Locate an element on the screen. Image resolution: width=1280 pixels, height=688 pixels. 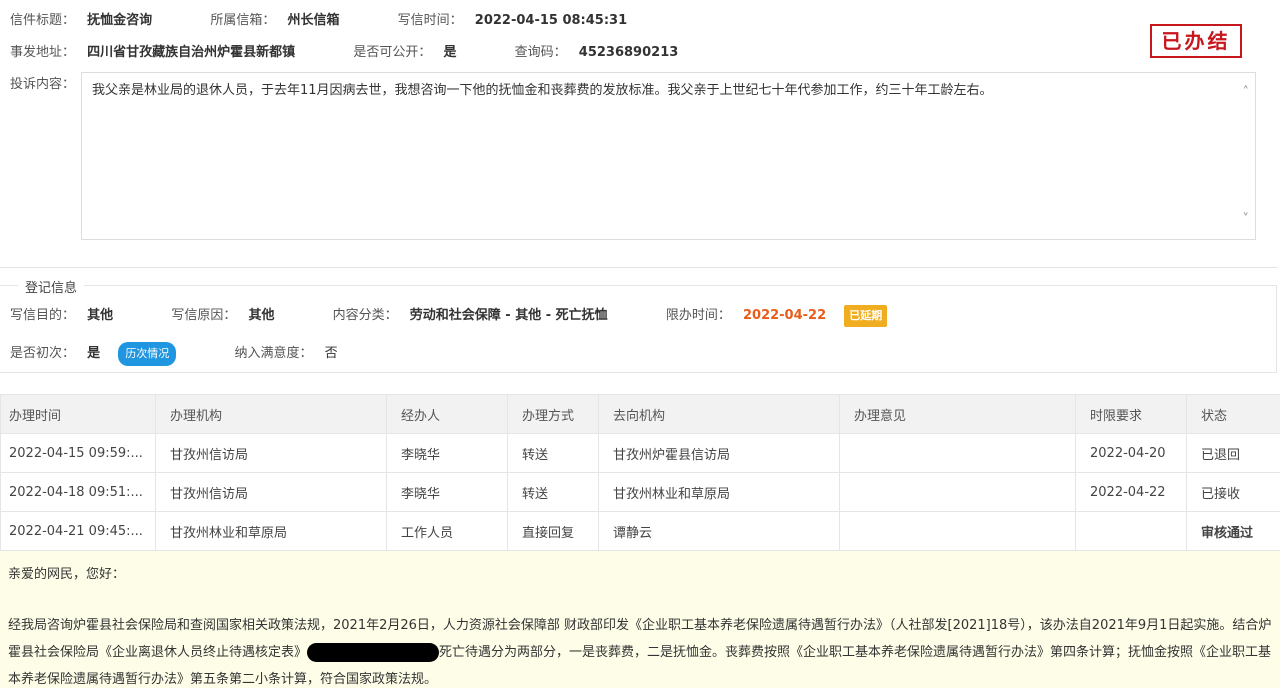
cell-limit: 2022-04-20 is located at coordinates (1131, 453).